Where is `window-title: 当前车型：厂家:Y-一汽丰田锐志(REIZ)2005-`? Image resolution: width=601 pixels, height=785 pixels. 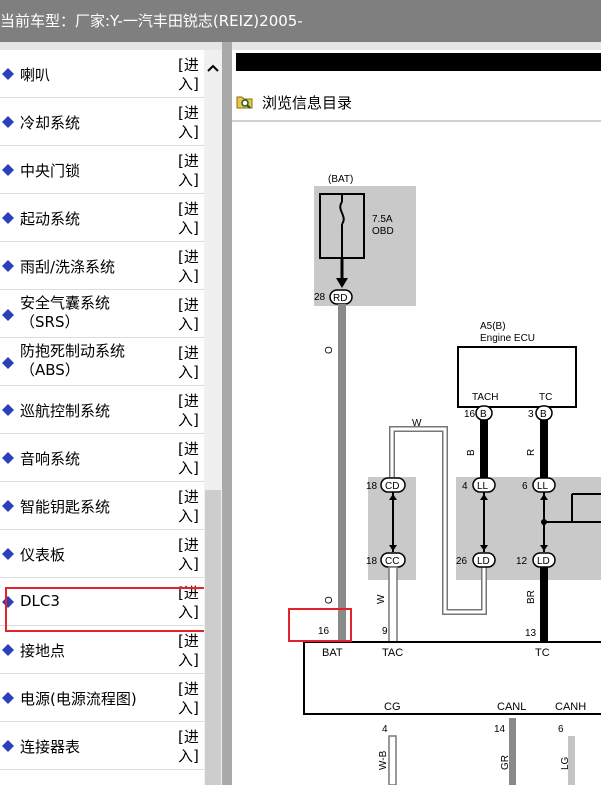 window-title: 当前车型：厂家:Y-一汽丰田锐志(REIZ)2005- is located at coordinates (300, 21).